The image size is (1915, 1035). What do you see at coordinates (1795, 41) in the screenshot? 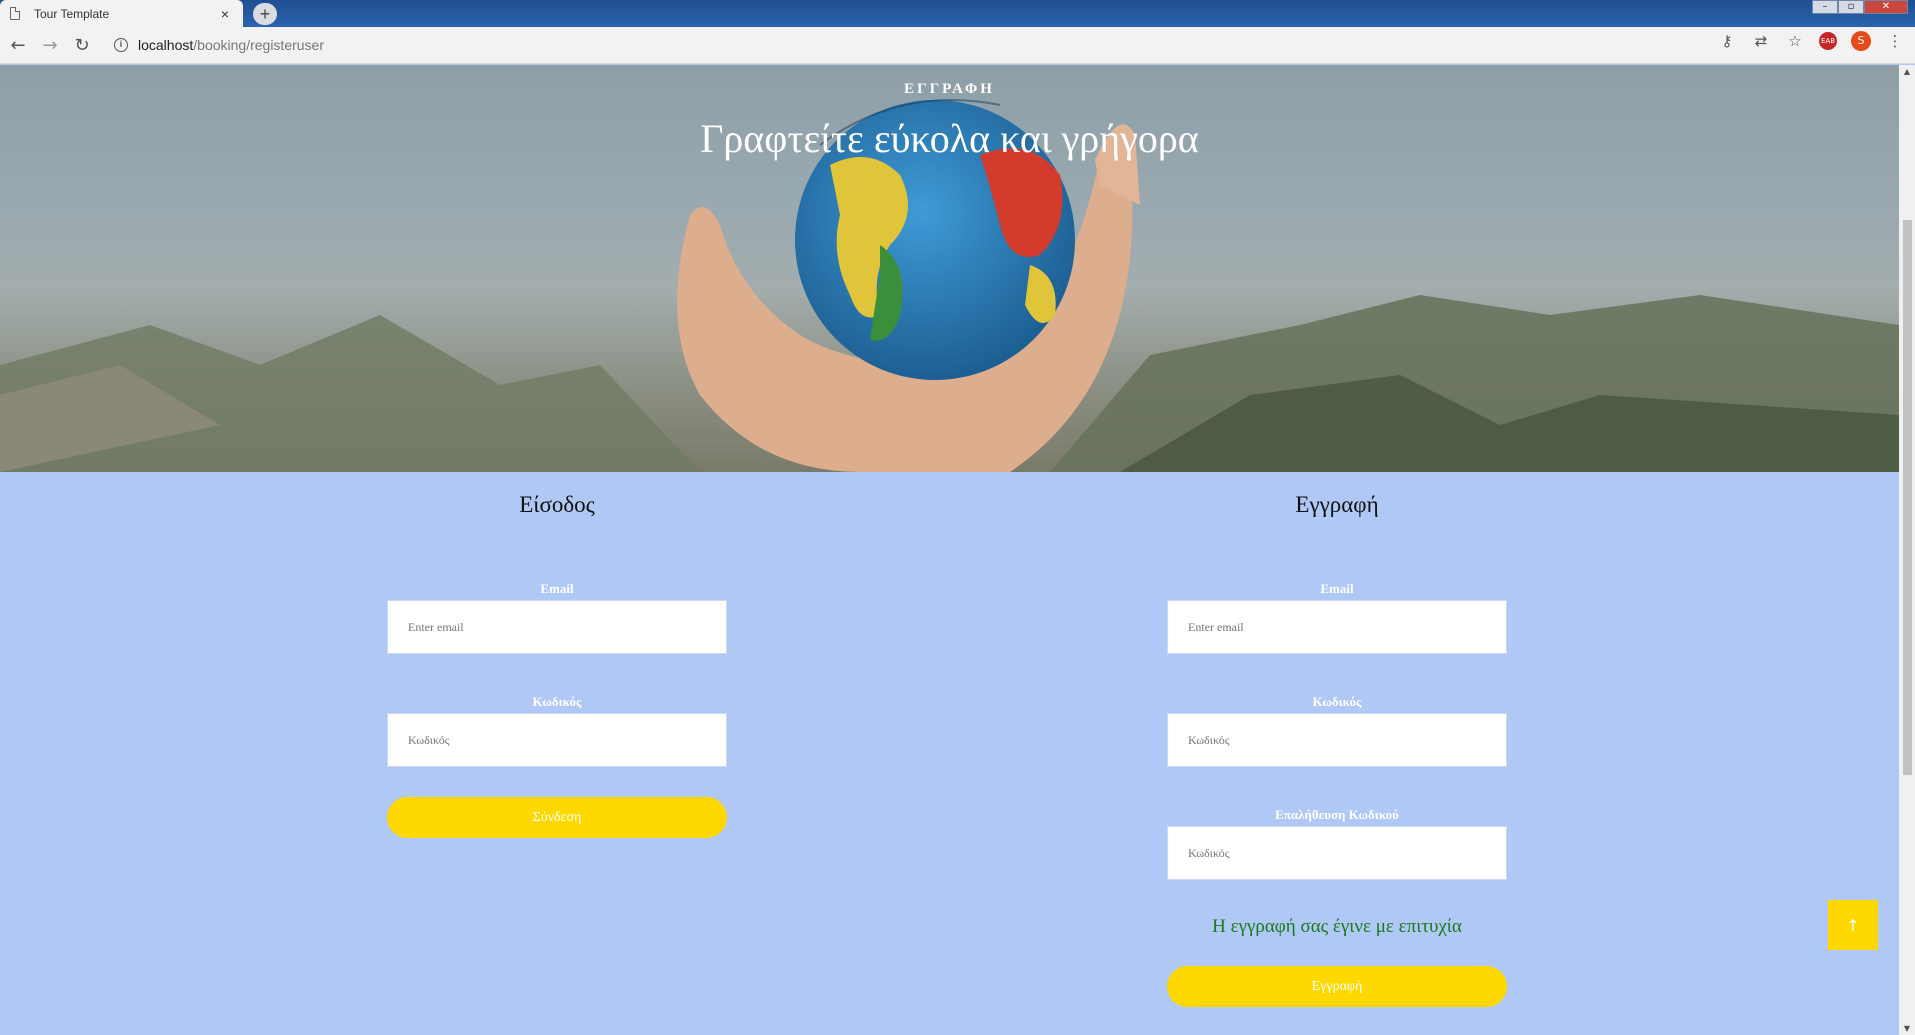
I see `bookmark-star-icon: ☆` at bounding box center [1795, 41].